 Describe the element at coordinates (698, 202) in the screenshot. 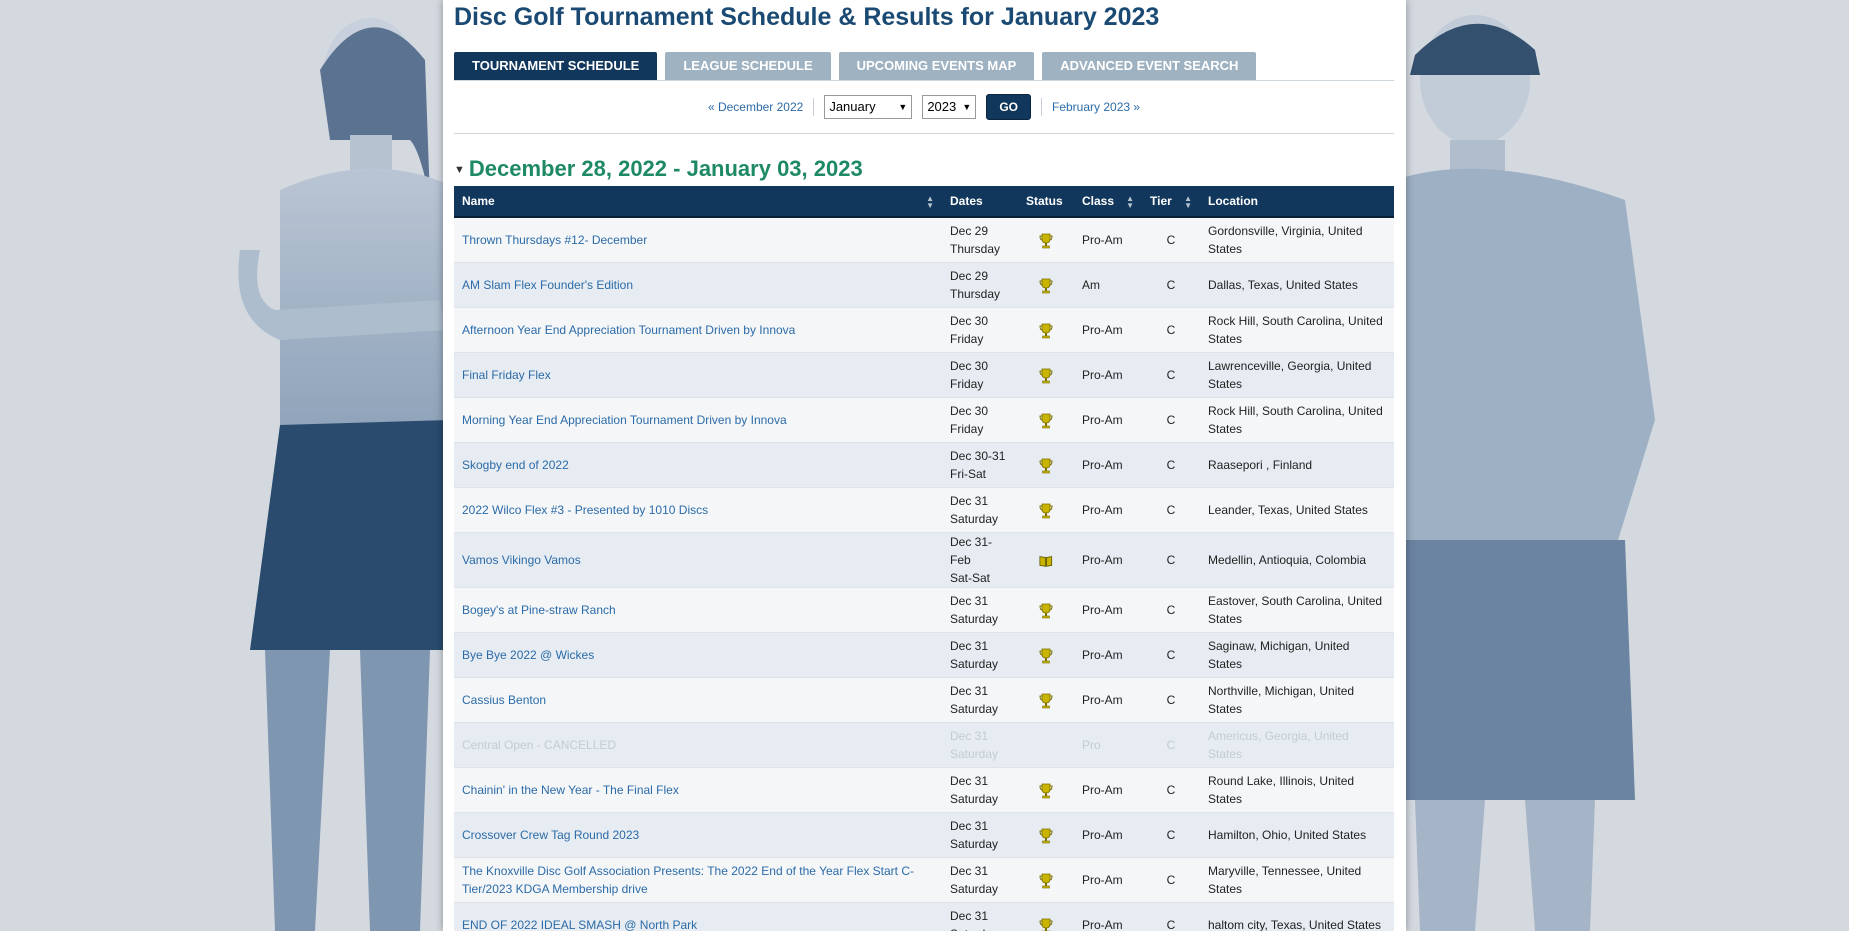

I see `column-header-name: Name ▲ ▼` at that location.